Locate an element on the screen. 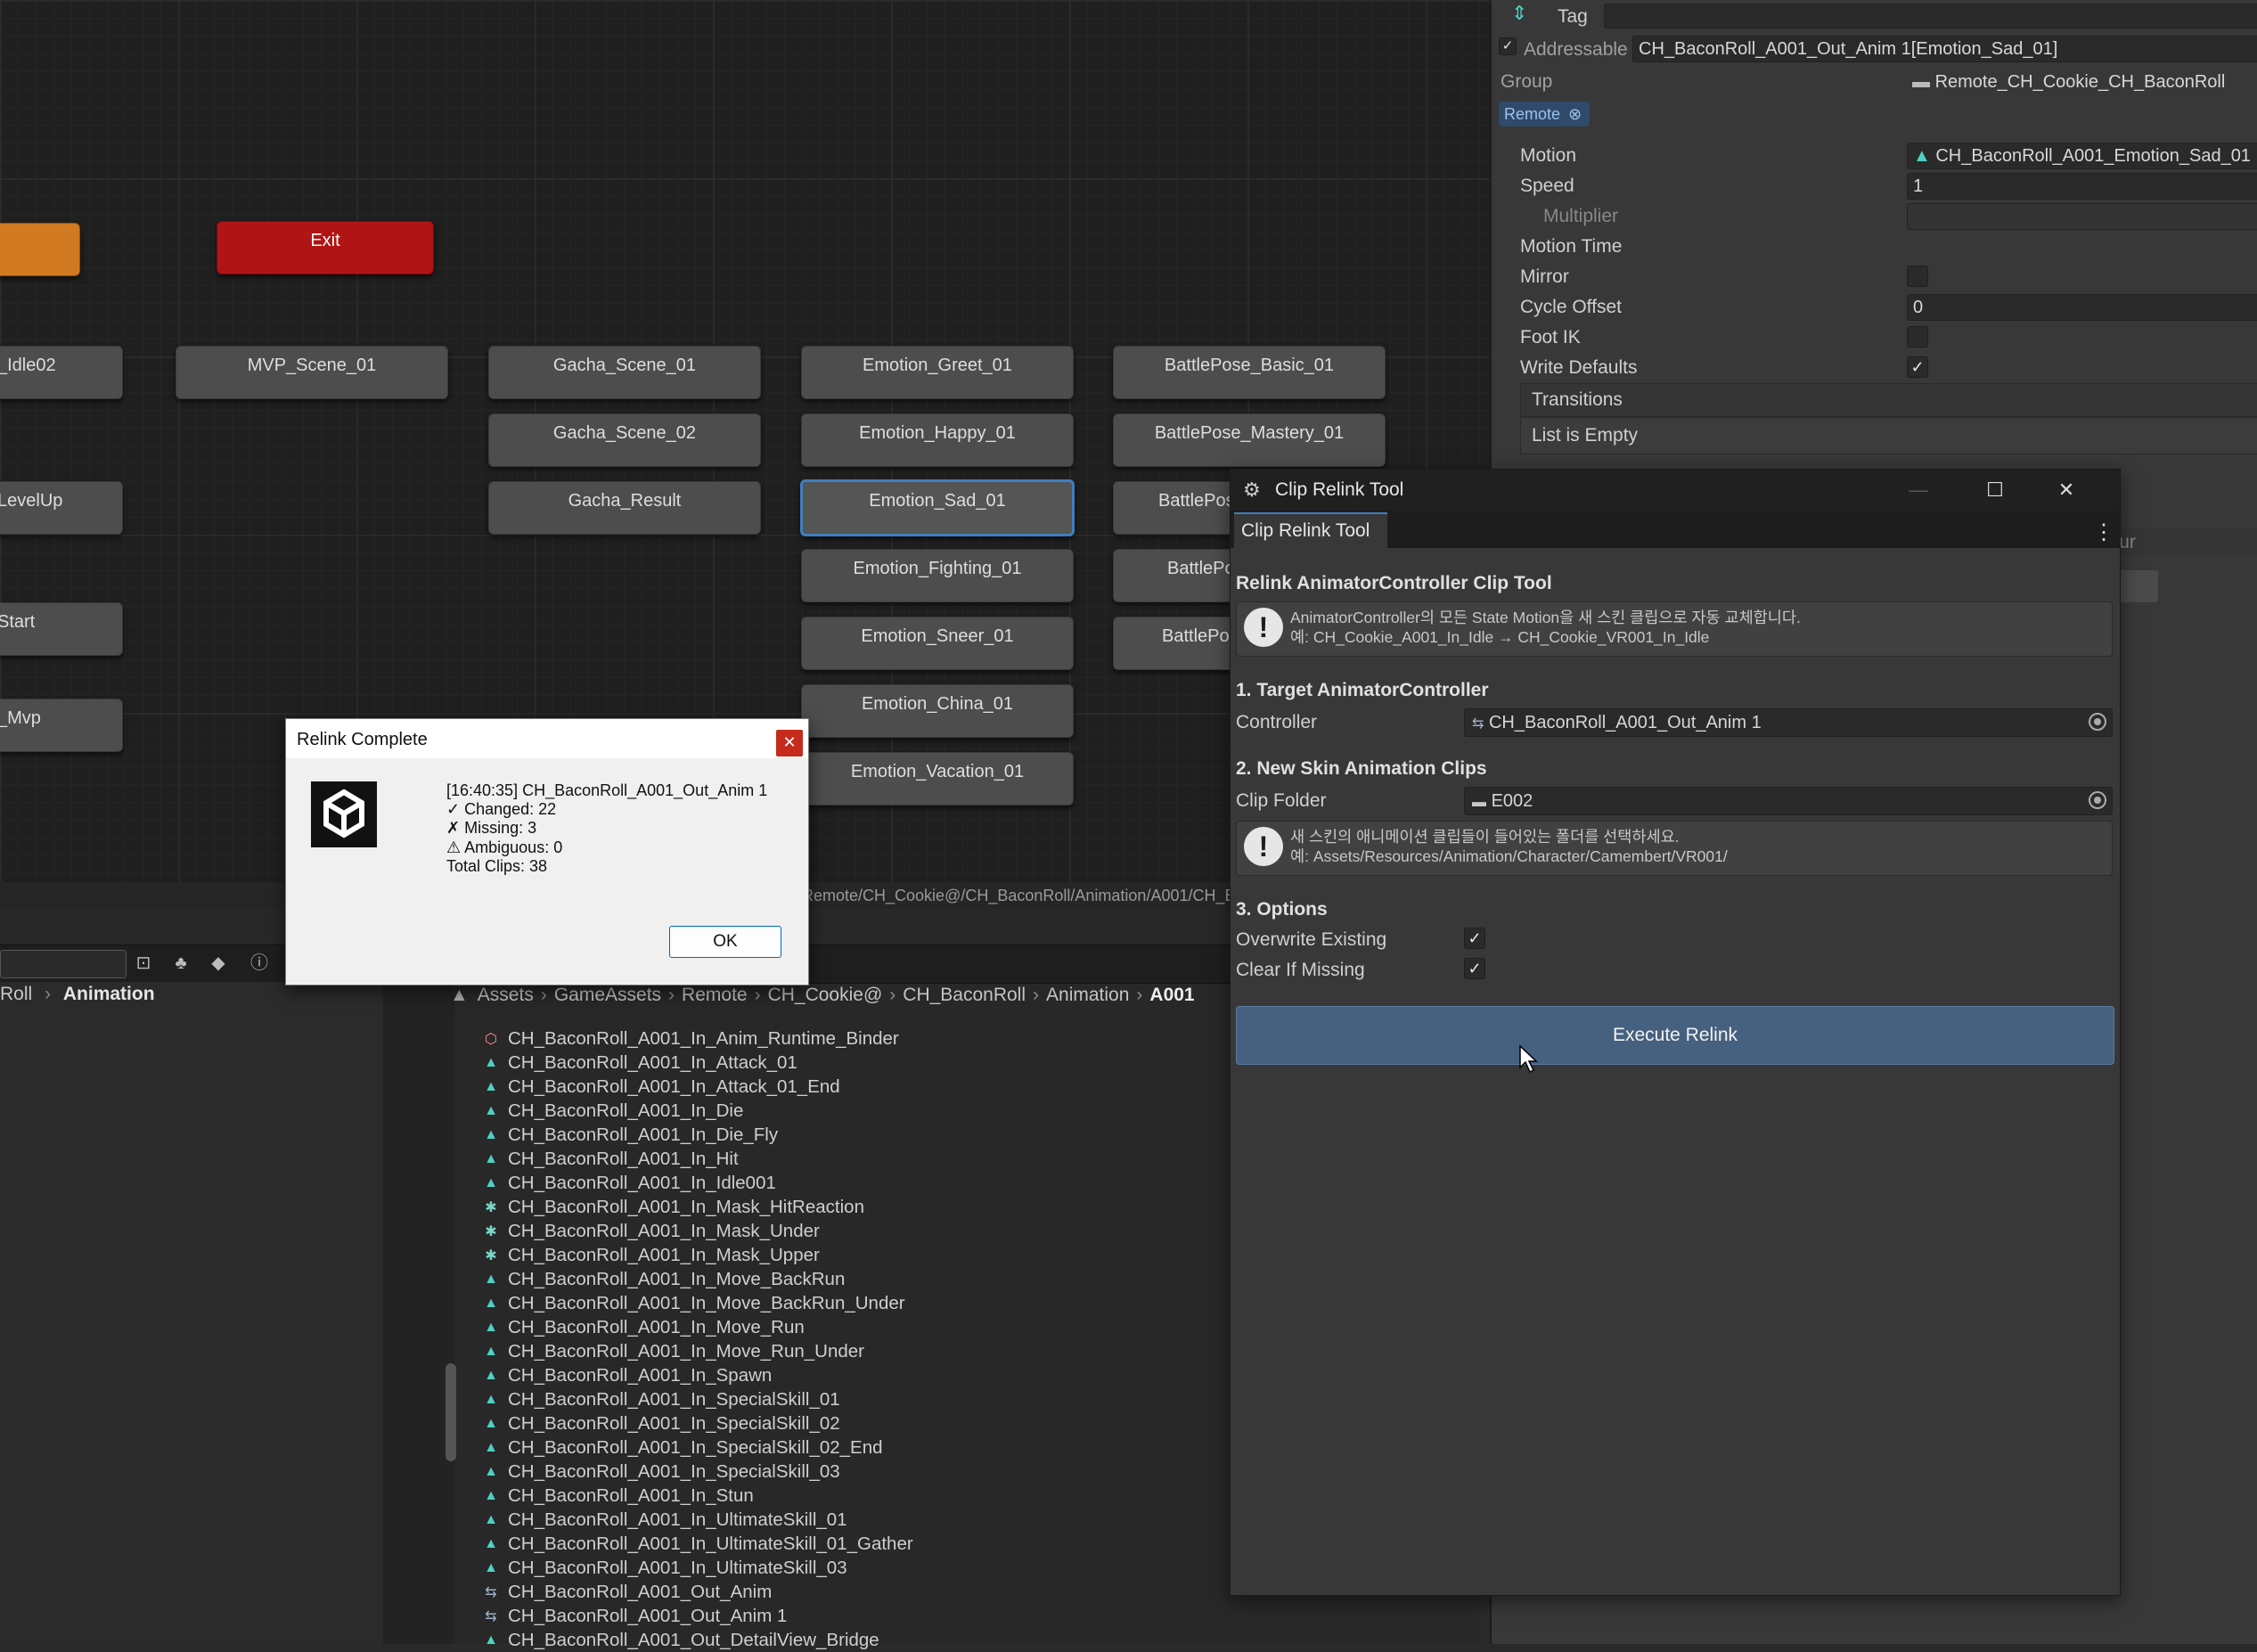  asset-name: CH_BaconRoll_A001_Out_Anim 1 is located at coordinates (648, 1615).